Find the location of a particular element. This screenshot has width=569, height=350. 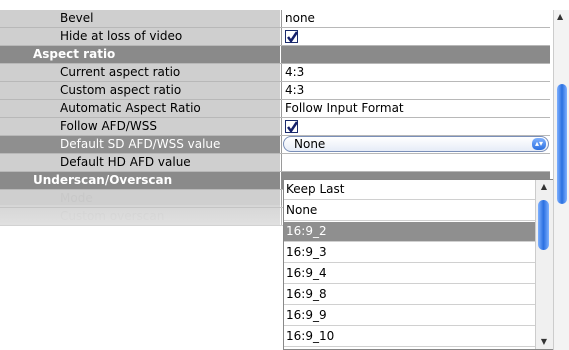

main-scroll-thumb is located at coordinates (562, 144).